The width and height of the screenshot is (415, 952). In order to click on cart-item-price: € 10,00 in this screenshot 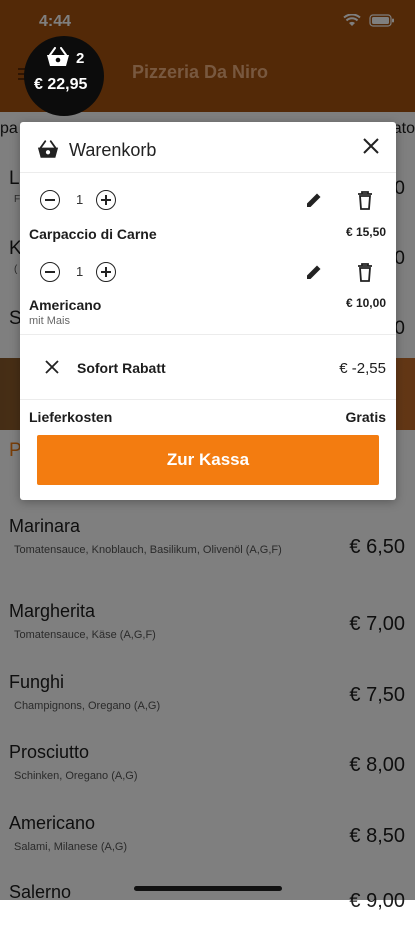, I will do `click(365, 303)`.